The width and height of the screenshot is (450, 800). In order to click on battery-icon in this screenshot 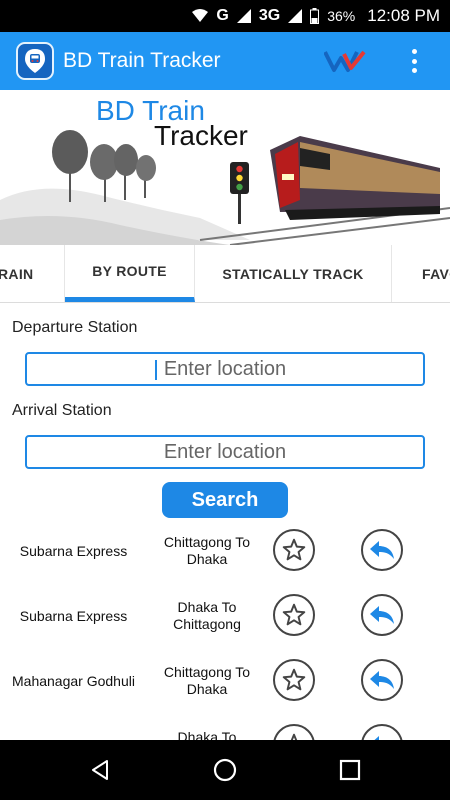, I will do `click(315, 16)`.